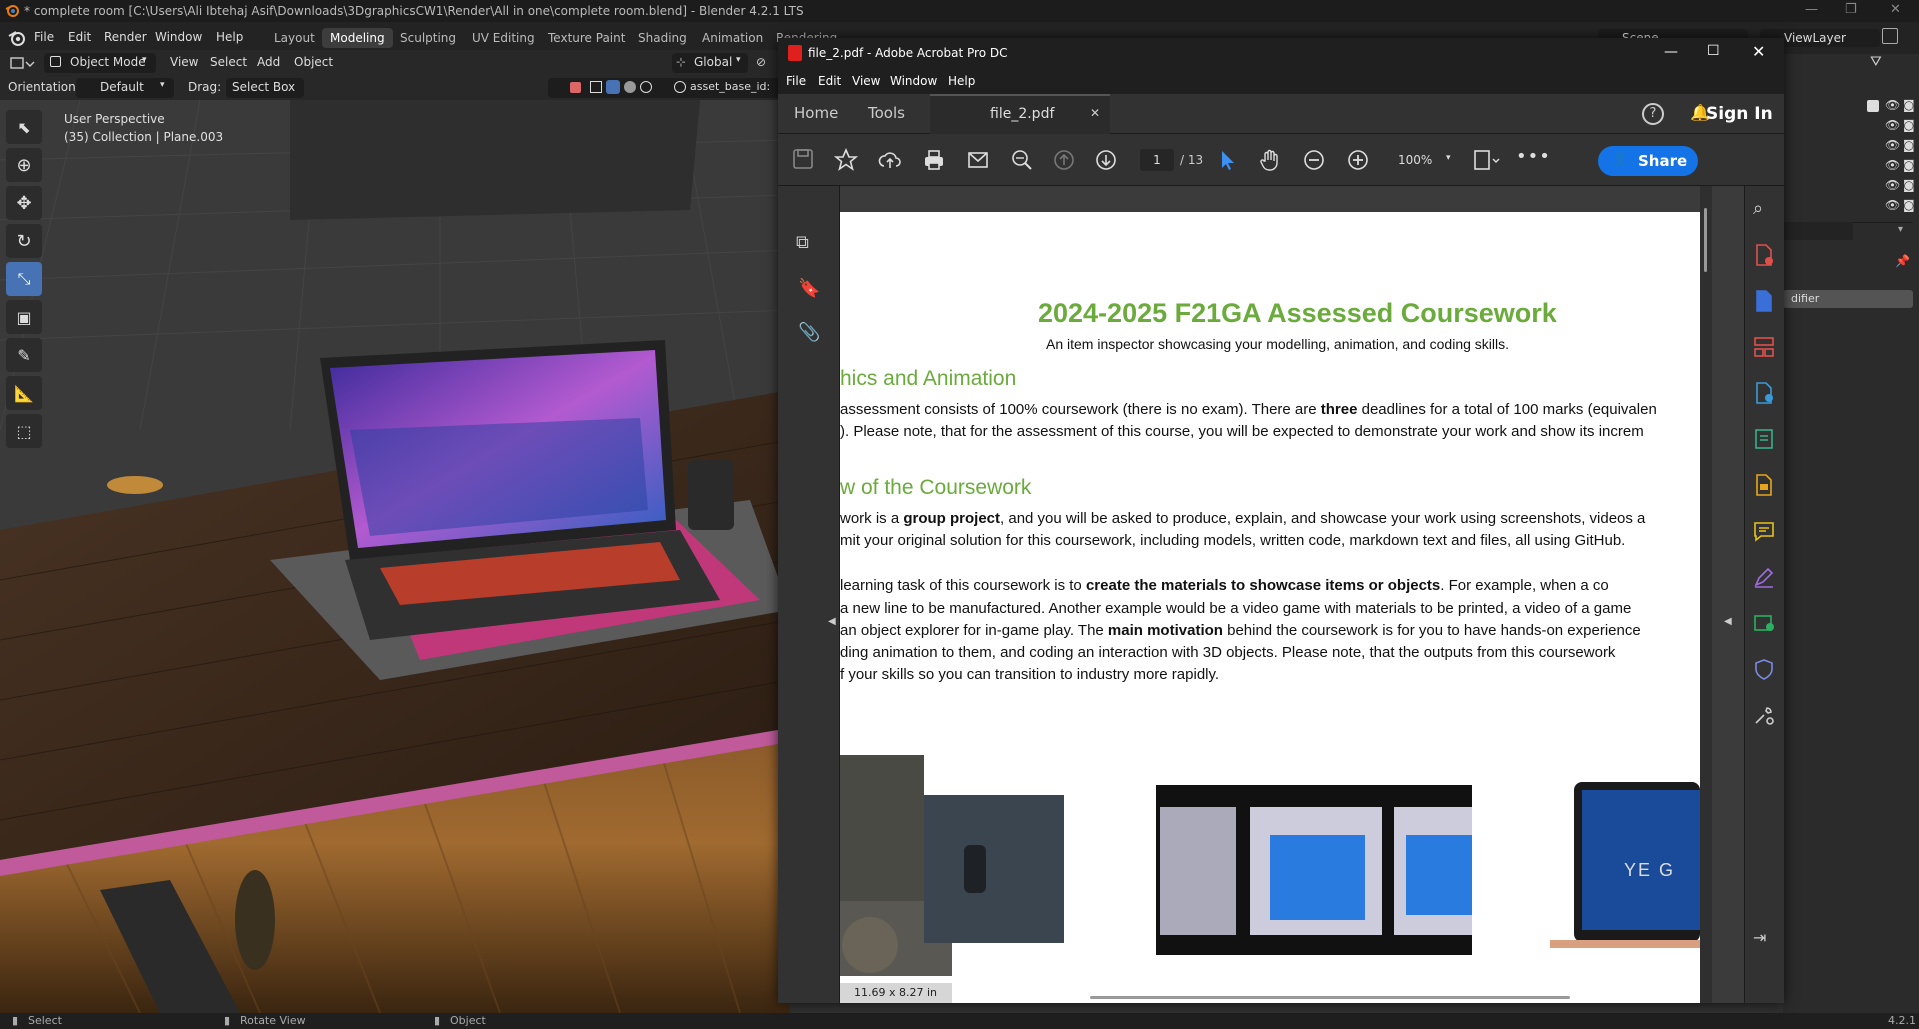 The width and height of the screenshot is (1919, 1029). What do you see at coordinates (662, 38) in the screenshot?
I see `tab-shading: Shading` at bounding box center [662, 38].